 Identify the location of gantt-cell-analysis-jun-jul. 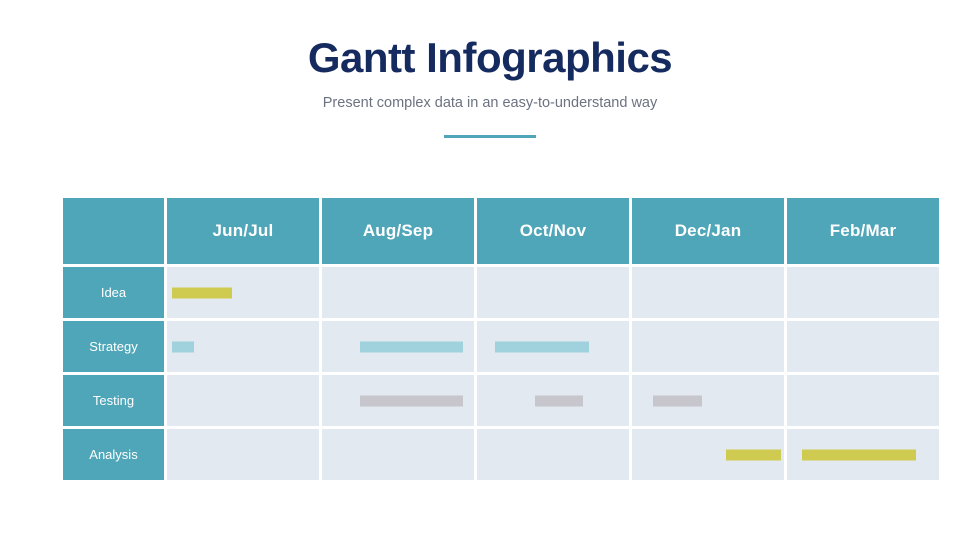
(243, 454).